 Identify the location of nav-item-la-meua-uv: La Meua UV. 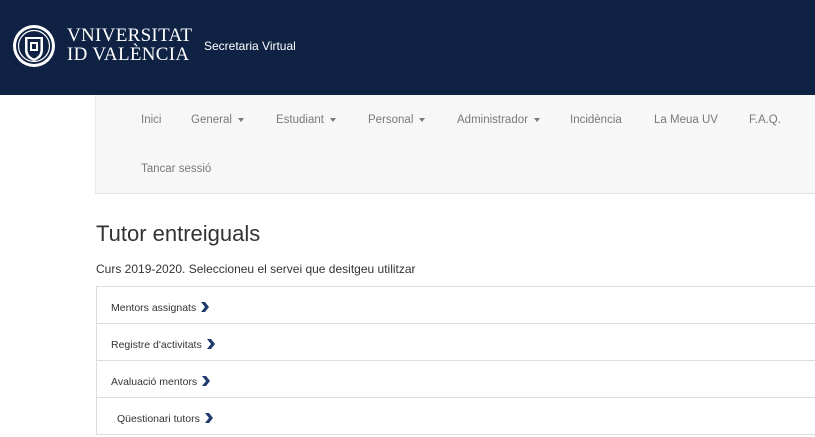
(686, 120).